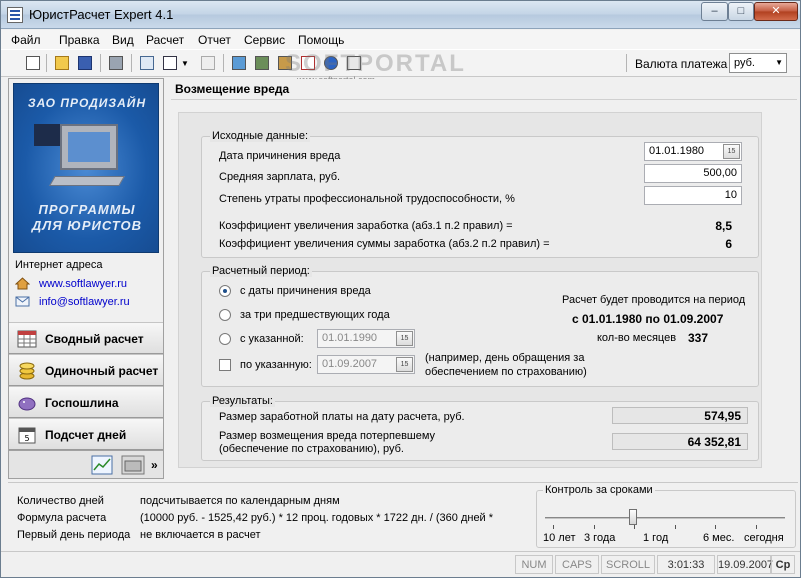 The width and height of the screenshot is (801, 578). Describe the element at coordinates (27, 404) in the screenshot. I see `piggy-bank-icon` at that location.